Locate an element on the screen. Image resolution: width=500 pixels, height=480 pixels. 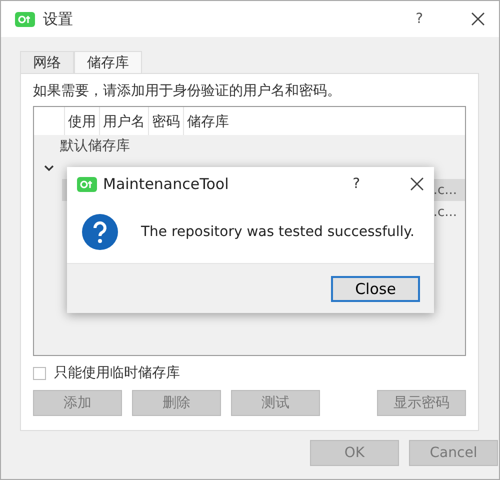
instruction-text: 如果需要，请添加用于身份验证的用户名和密码。 is located at coordinates (187, 91).